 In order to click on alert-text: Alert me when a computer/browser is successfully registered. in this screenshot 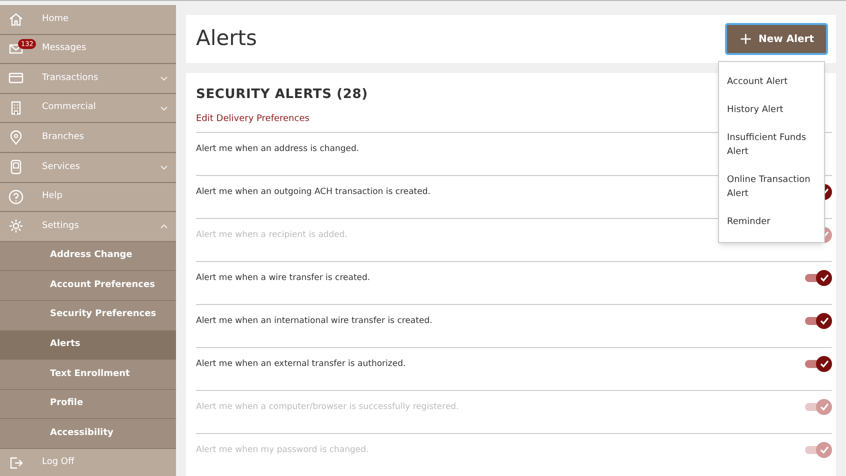, I will do `click(327, 407)`.